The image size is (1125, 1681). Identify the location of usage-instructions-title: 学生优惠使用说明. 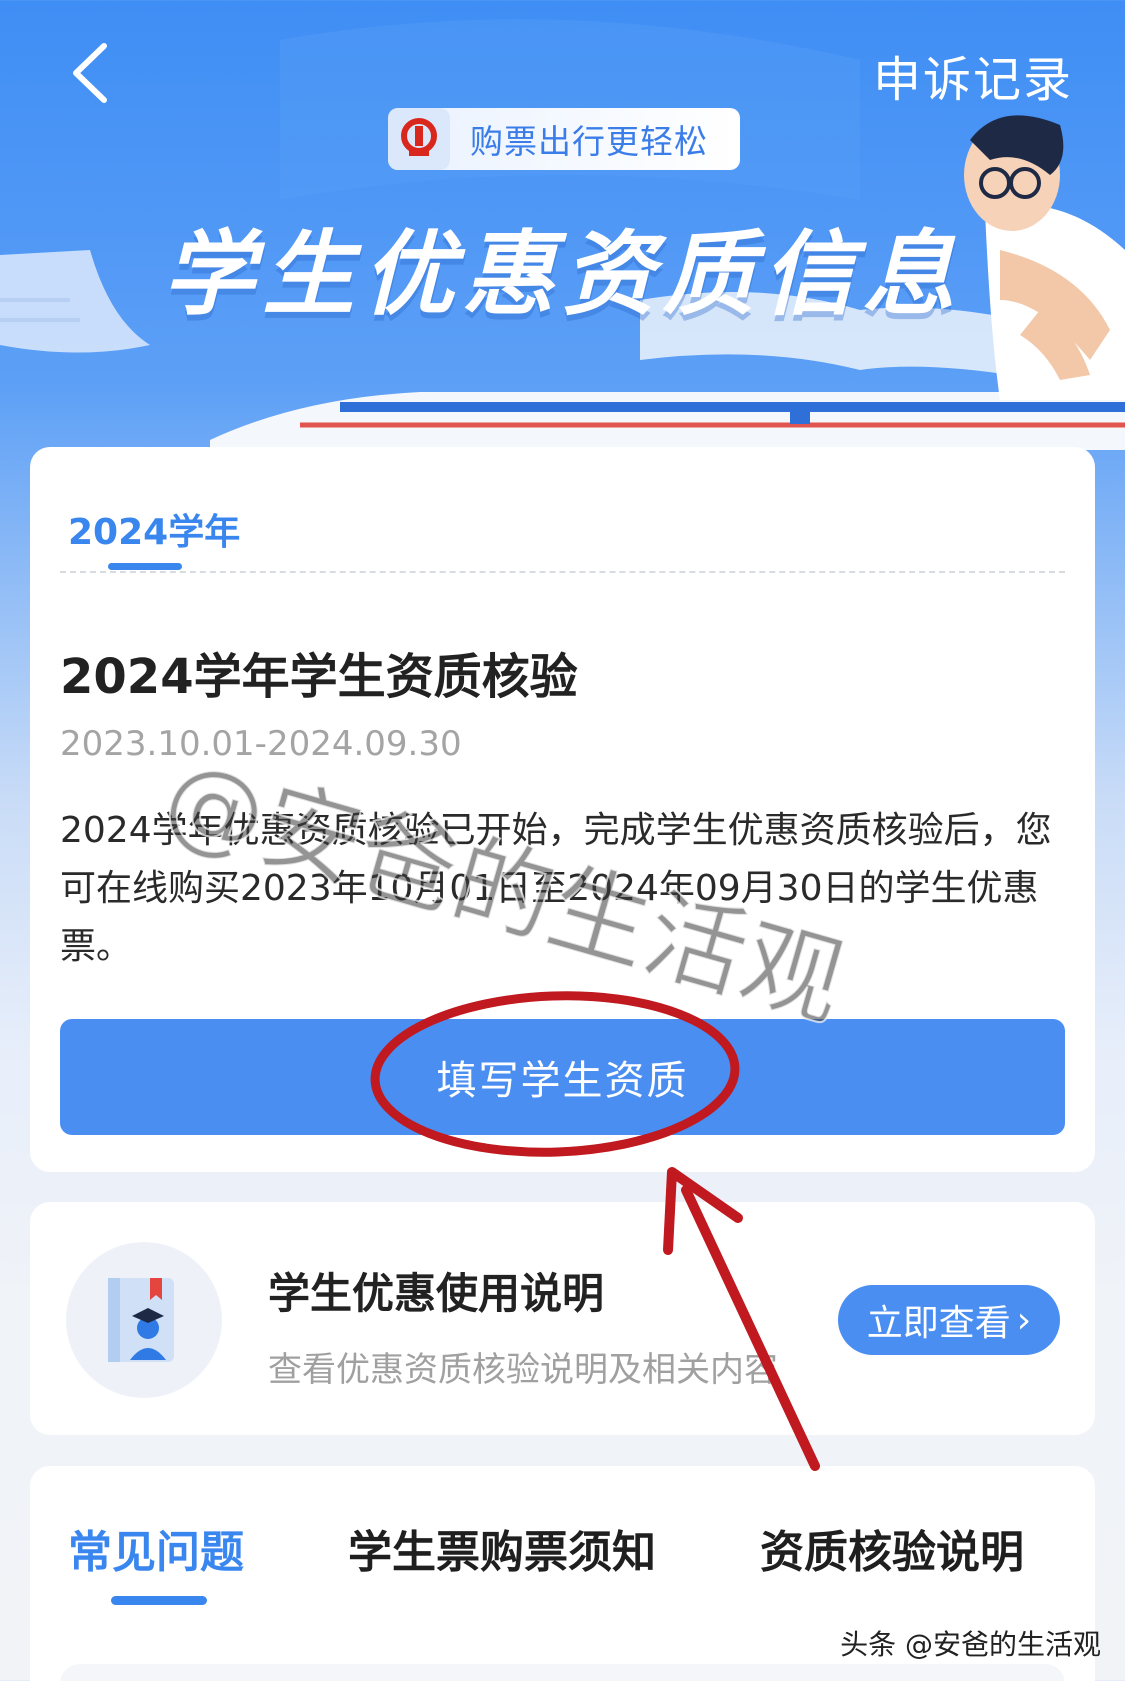
(436, 1293).